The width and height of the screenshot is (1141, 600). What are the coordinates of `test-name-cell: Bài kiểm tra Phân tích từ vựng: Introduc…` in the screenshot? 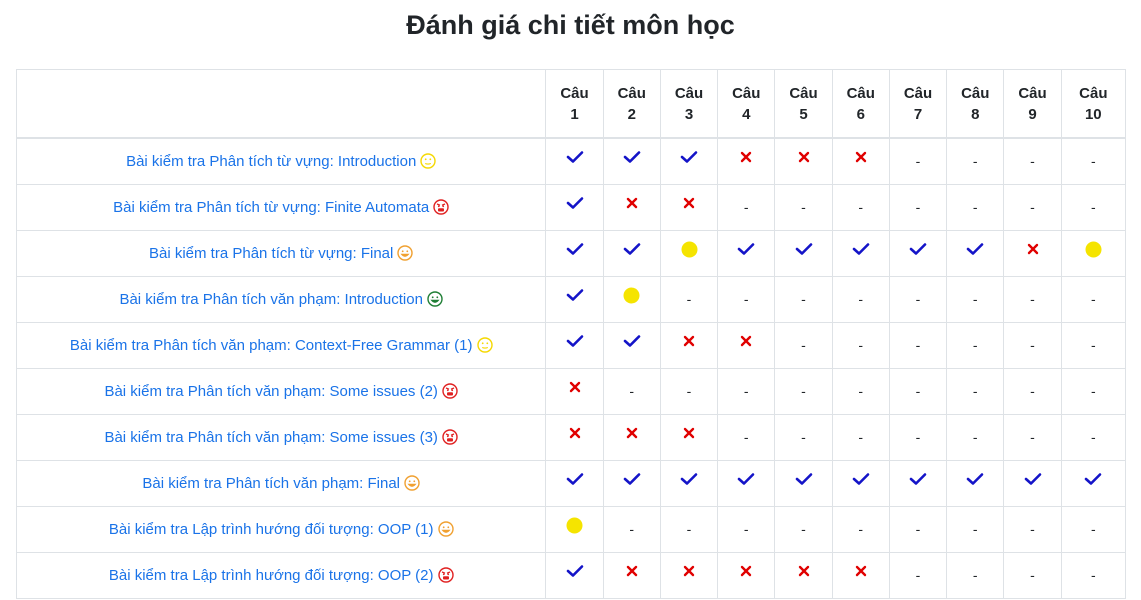 It's located at (281, 161).